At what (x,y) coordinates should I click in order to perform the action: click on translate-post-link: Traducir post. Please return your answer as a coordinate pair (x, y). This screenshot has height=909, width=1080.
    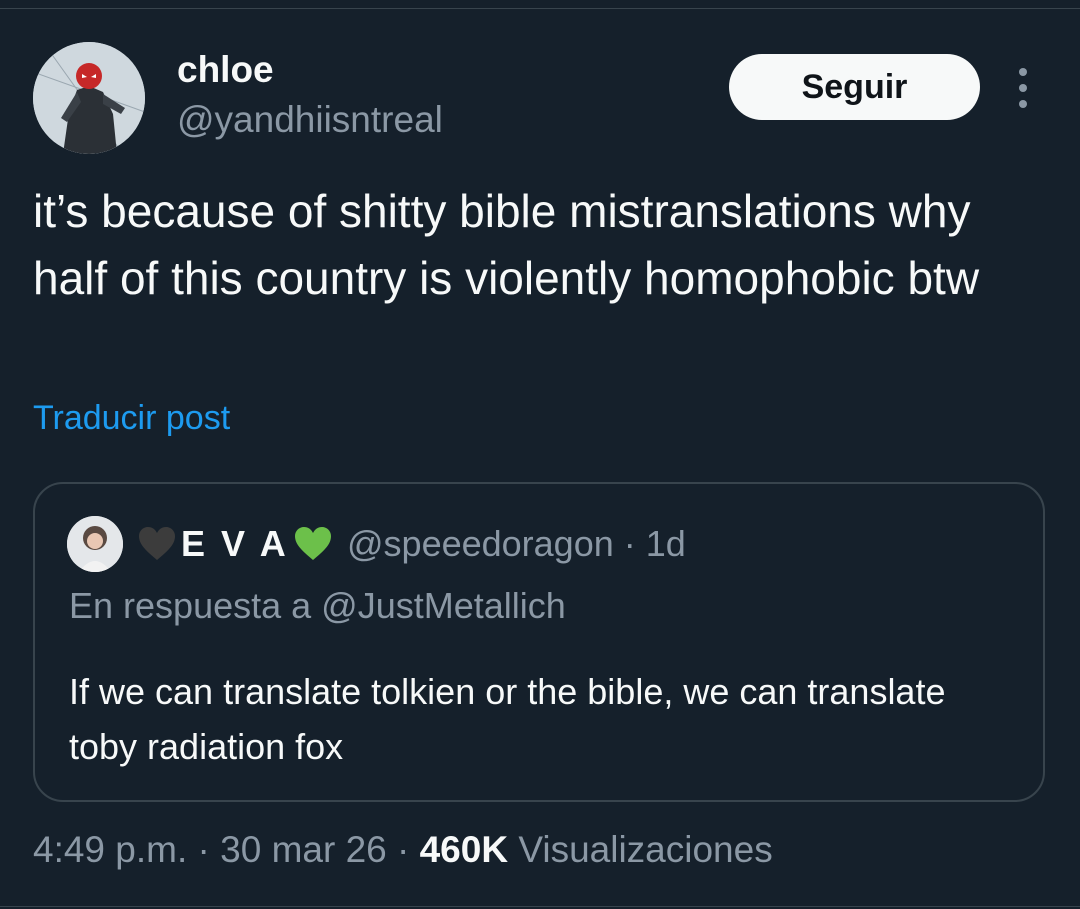
    Looking at the image, I should click on (131, 418).